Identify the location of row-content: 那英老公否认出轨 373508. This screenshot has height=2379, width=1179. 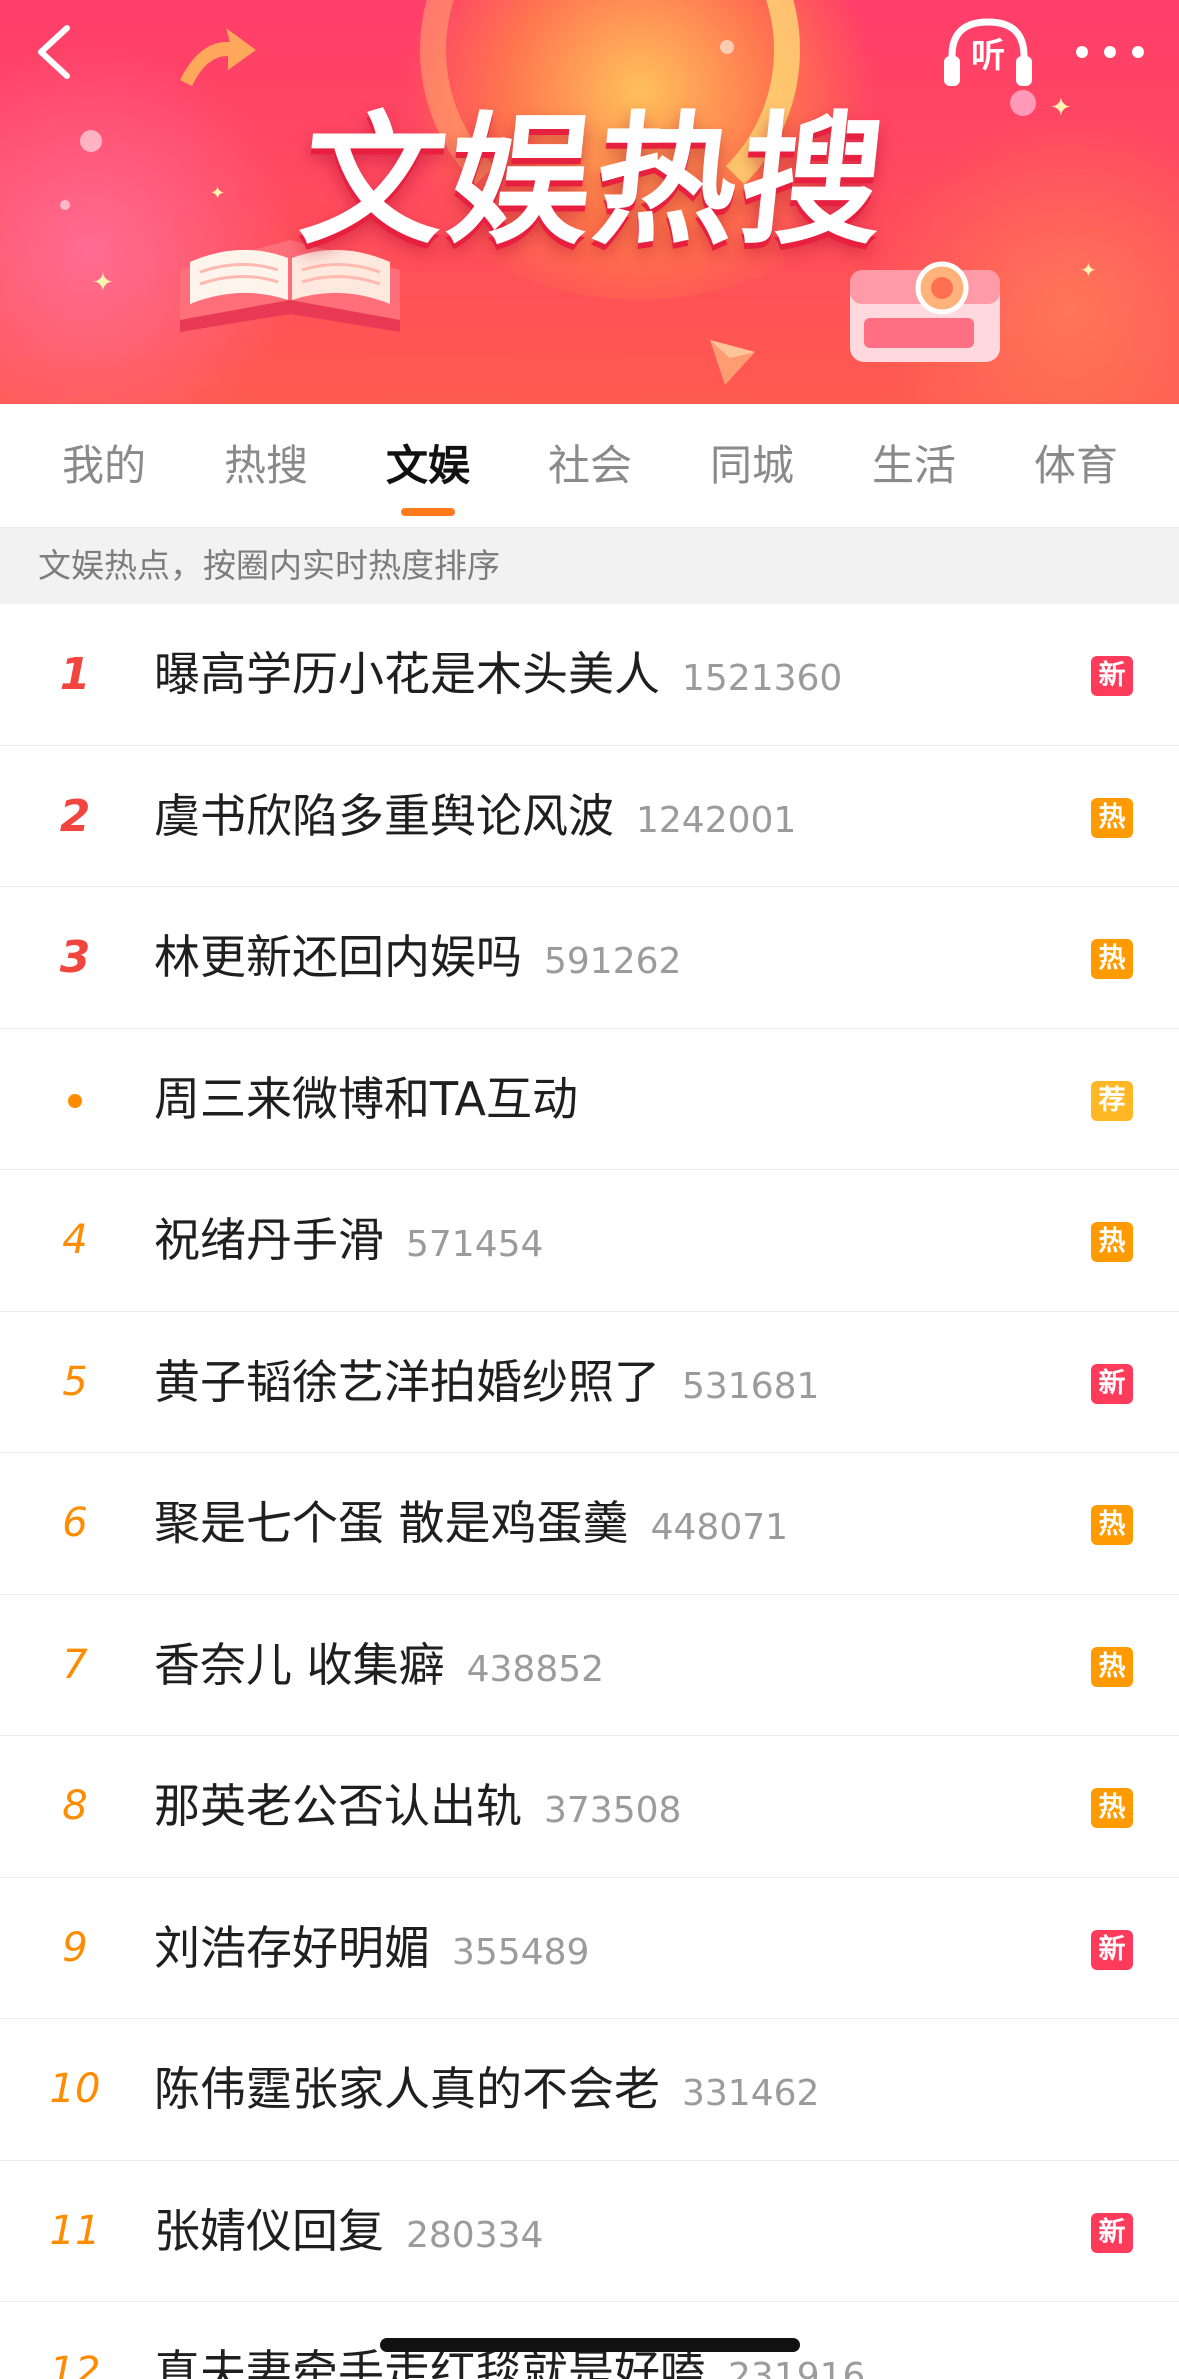
(604, 1806).